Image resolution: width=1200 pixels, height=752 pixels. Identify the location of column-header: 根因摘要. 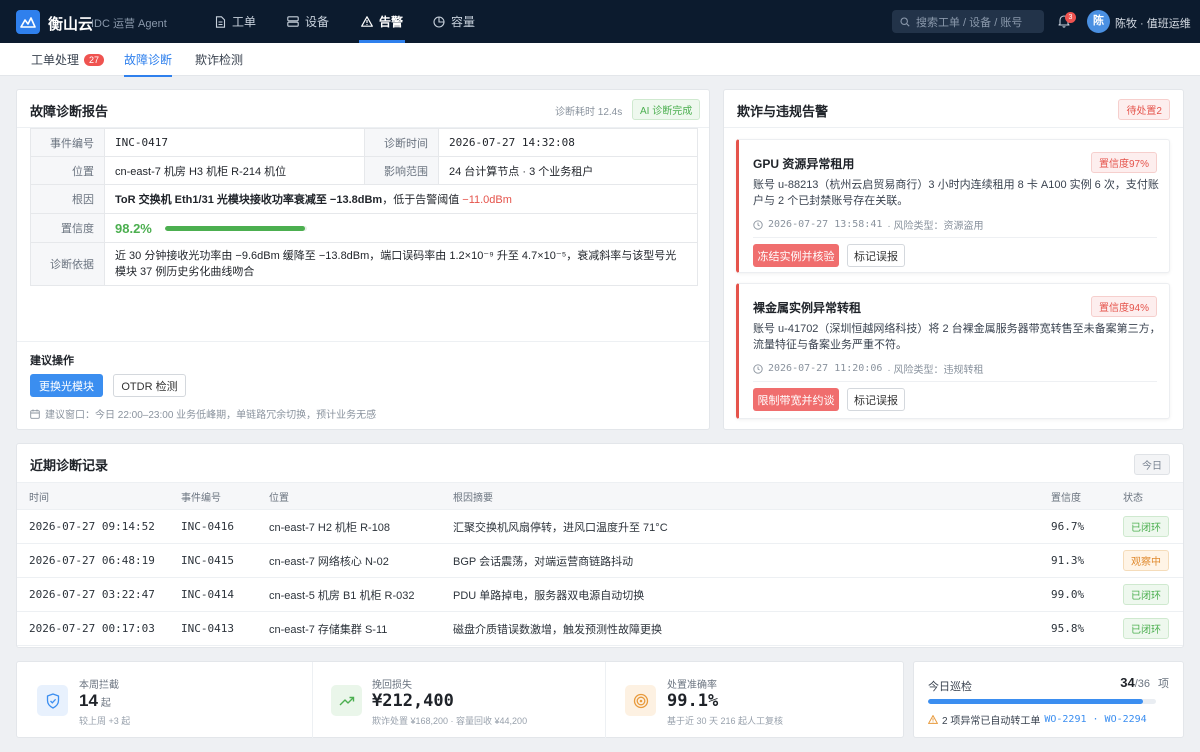
(740, 496).